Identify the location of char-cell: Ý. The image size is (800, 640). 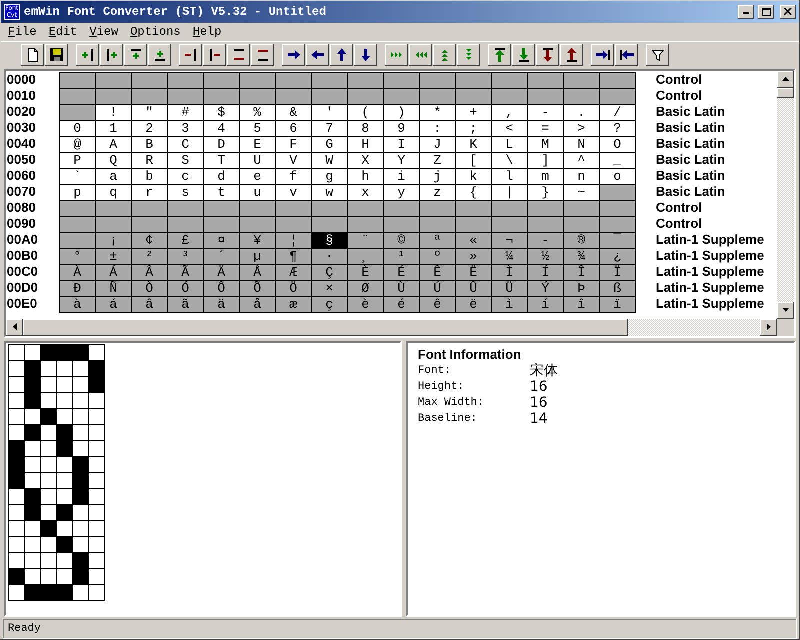
(545, 288).